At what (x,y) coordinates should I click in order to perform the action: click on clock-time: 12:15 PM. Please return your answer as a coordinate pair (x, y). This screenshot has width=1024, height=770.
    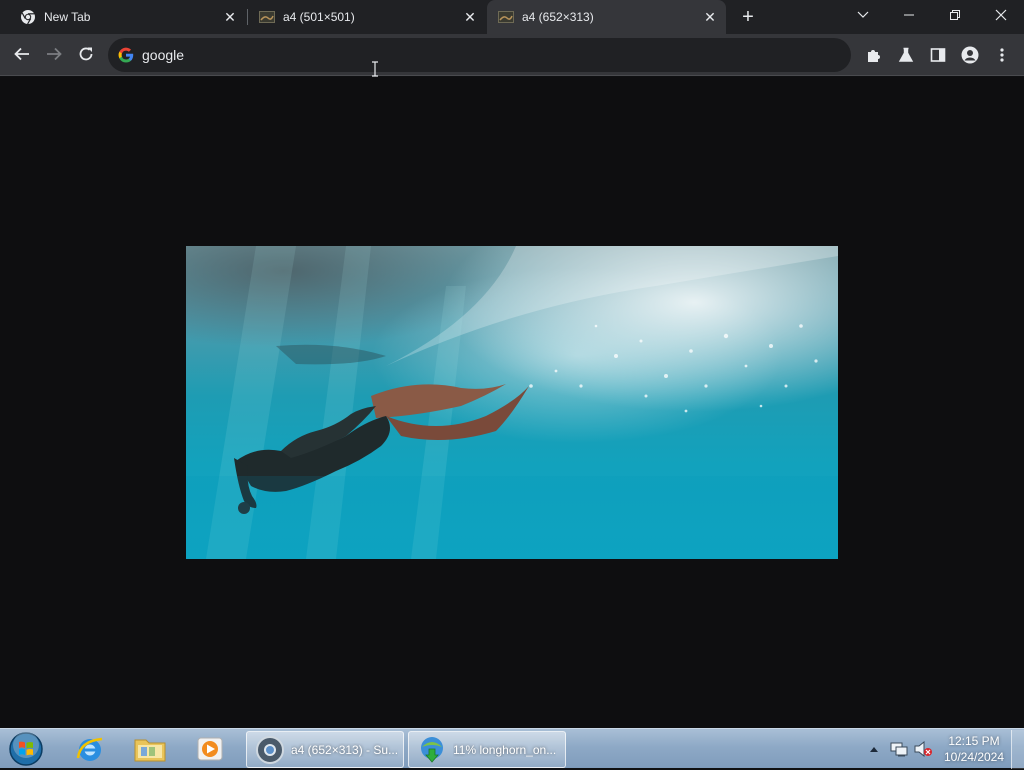
    Looking at the image, I should click on (974, 741).